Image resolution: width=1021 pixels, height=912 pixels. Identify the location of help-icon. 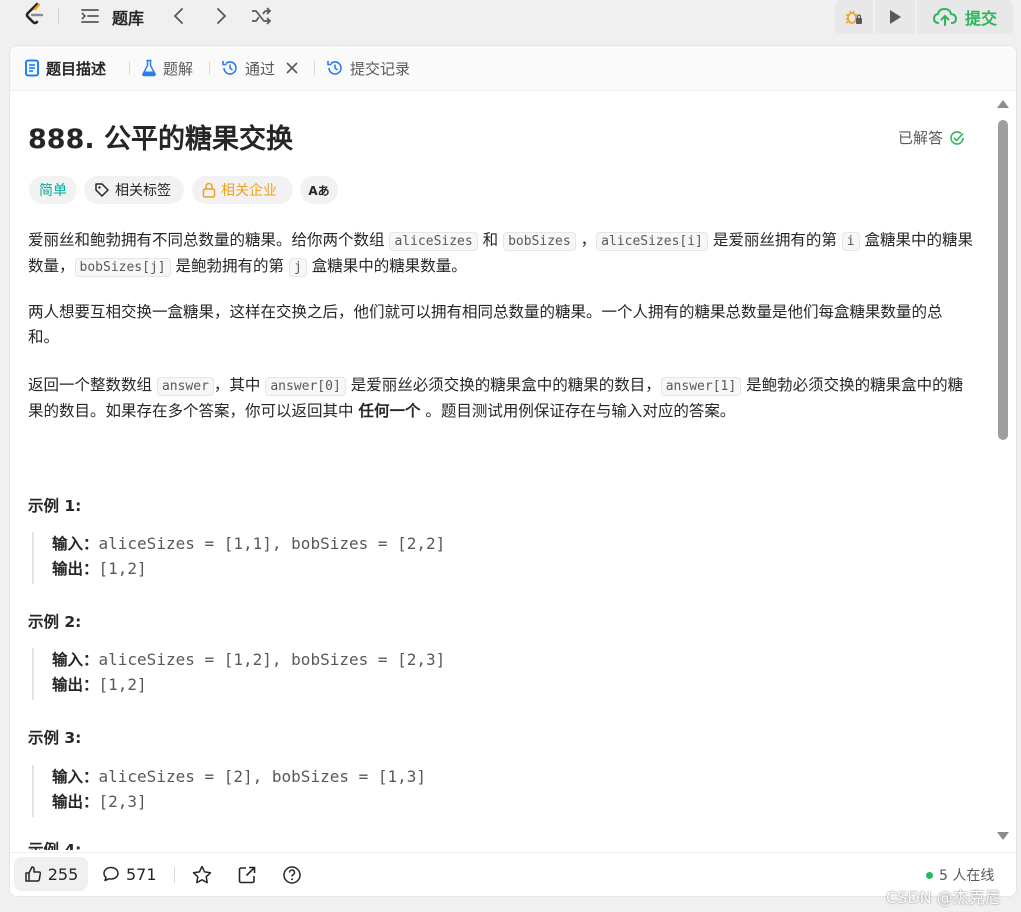
(292, 875).